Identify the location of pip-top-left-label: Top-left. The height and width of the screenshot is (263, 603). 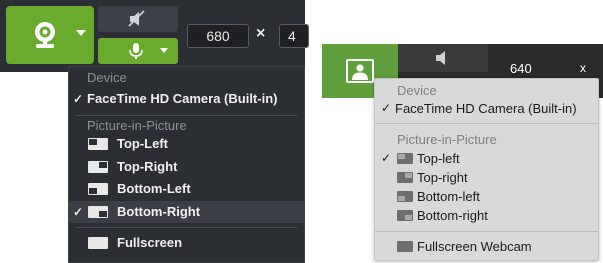
(438, 158).